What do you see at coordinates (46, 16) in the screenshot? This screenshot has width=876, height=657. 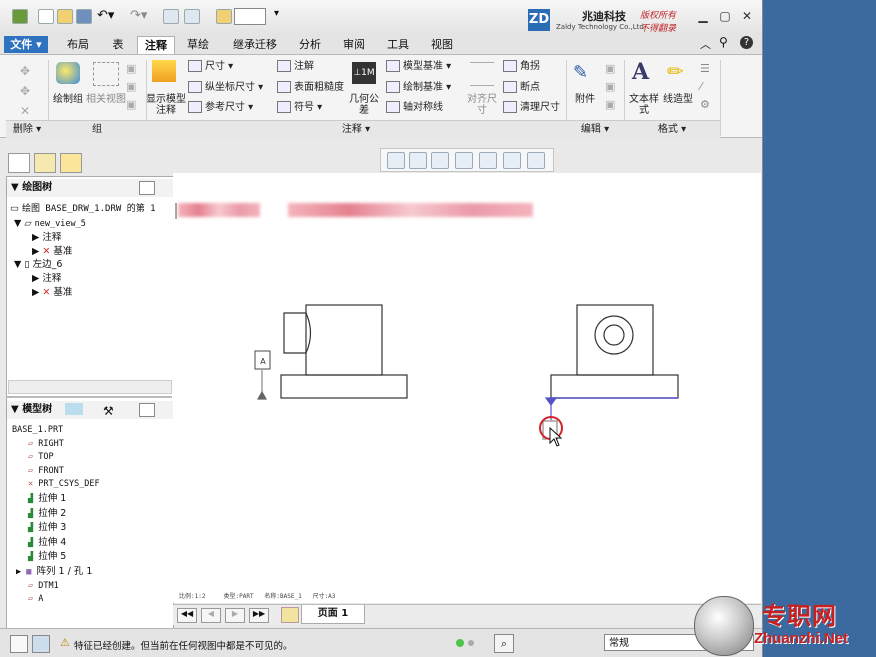 I see `new-file-icon` at bounding box center [46, 16].